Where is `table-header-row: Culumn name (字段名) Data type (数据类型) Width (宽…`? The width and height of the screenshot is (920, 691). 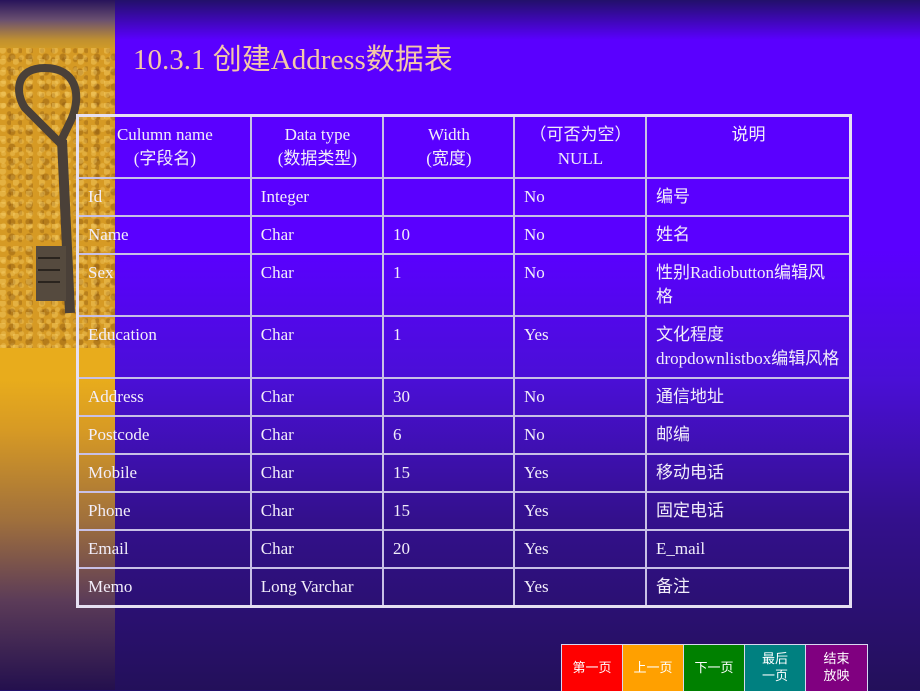 table-header-row: Culumn name (字段名) Data type (数据类型) Width (宽… is located at coordinates (464, 146).